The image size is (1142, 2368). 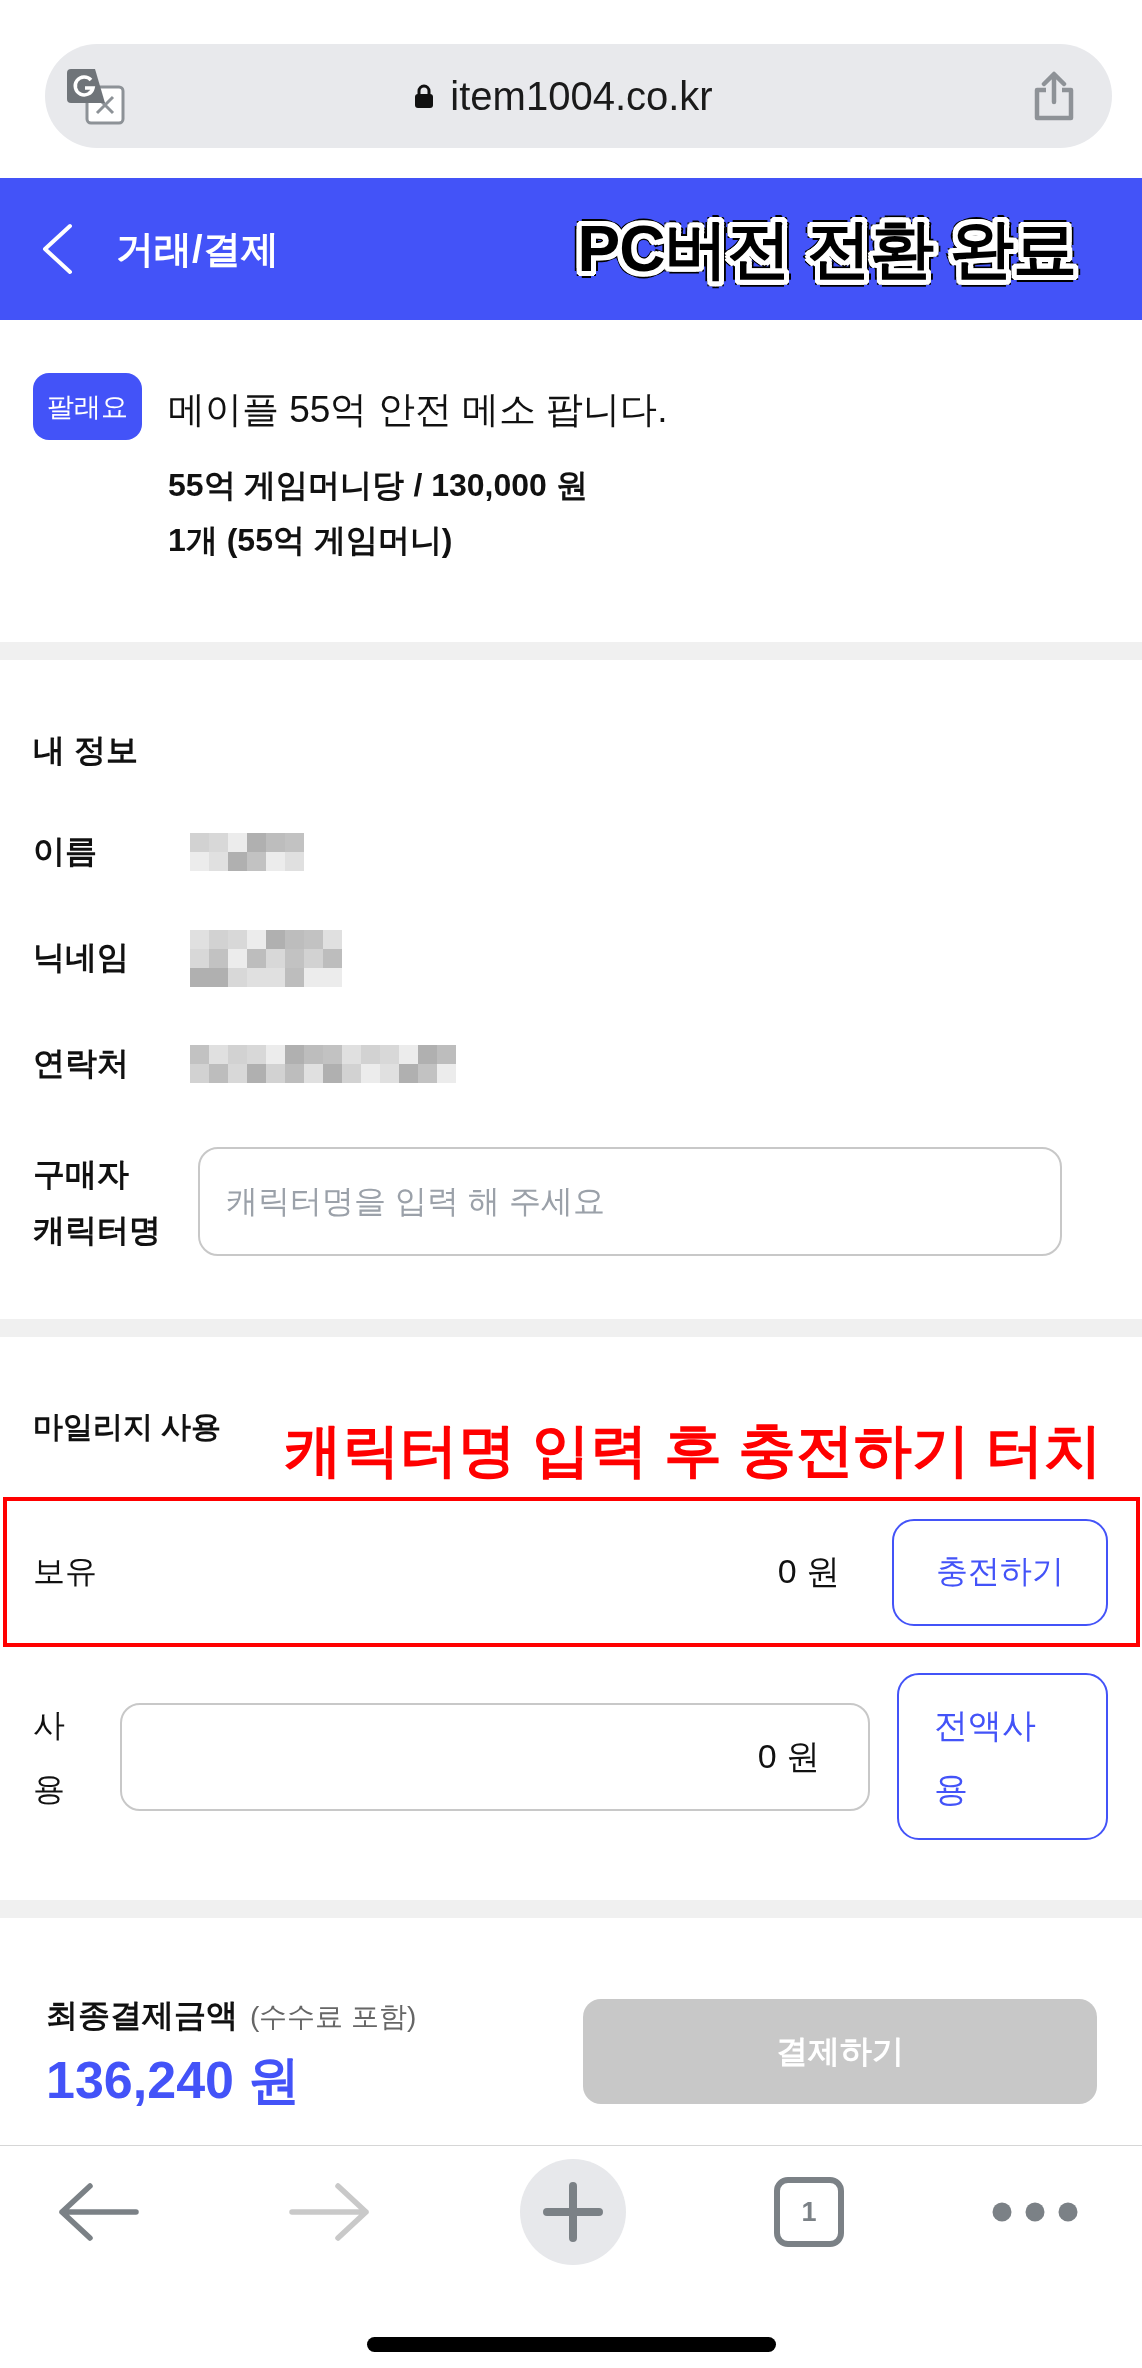 What do you see at coordinates (197, 249) in the screenshot?
I see `page-title: 거래/결제` at bounding box center [197, 249].